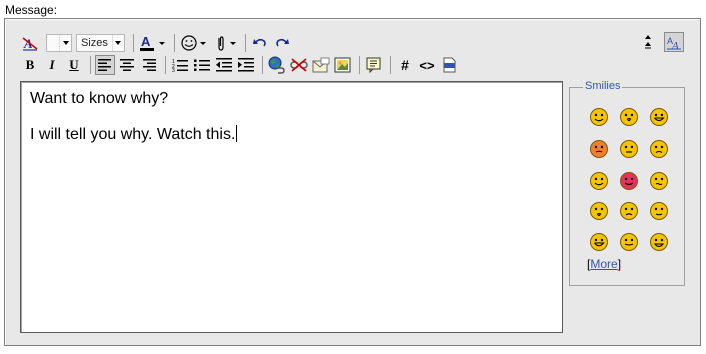  I want to click on toolbar-row-2: B I U 1 2 3 # <>, so click(240, 65).